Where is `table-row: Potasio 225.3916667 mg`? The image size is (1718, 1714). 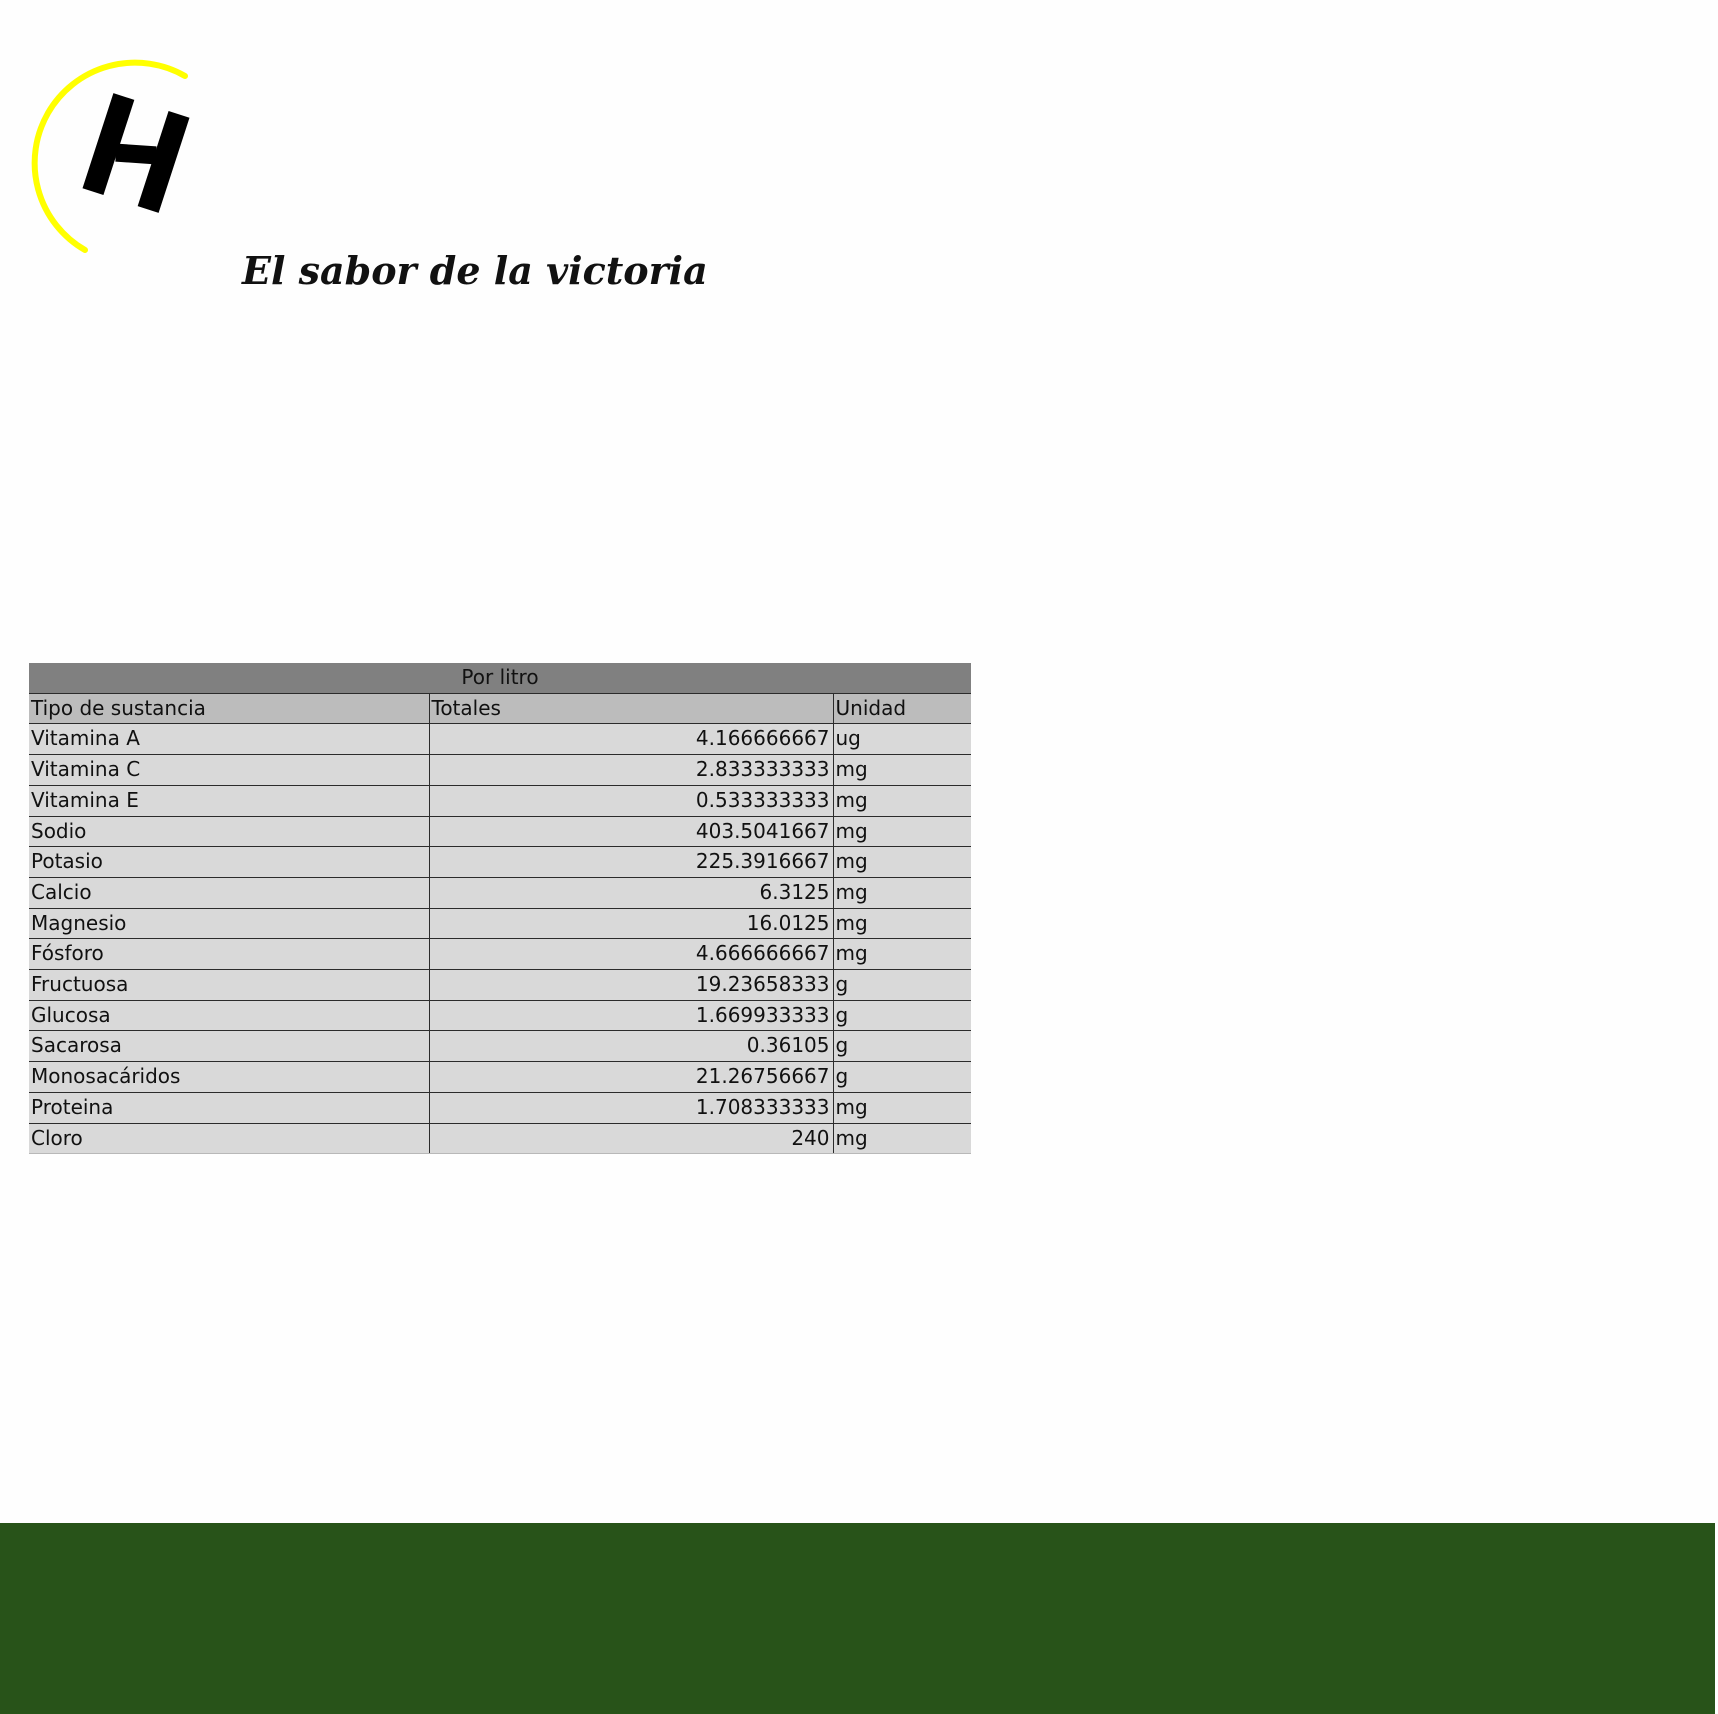 table-row: Potasio 225.3916667 mg is located at coordinates (500, 862).